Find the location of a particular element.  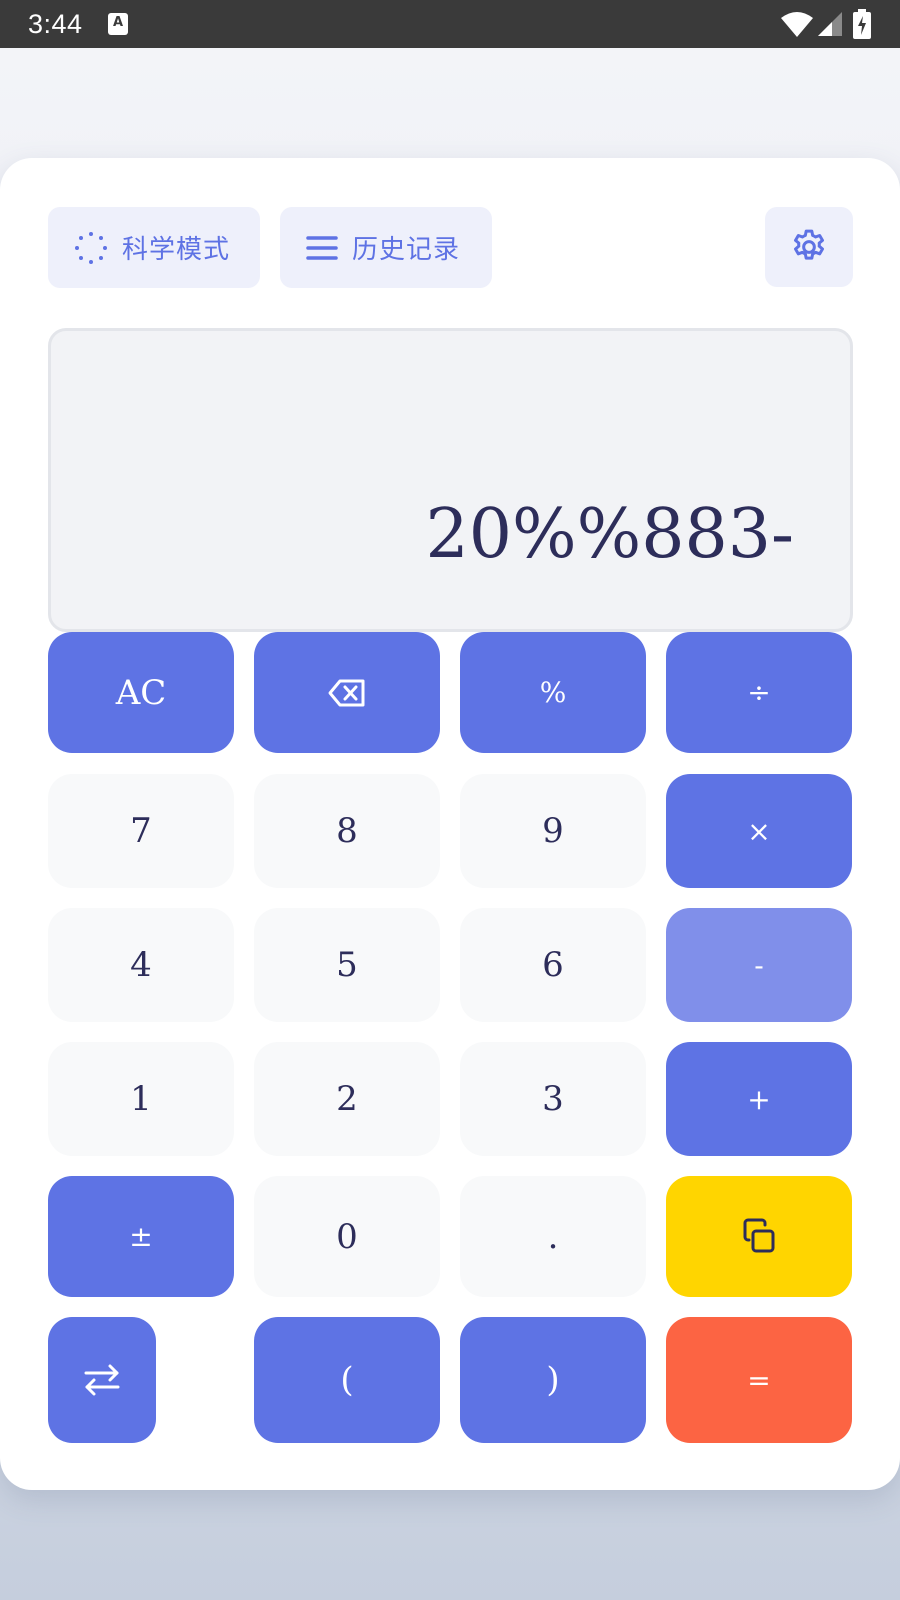

display-expression: 20%%883- is located at coordinates (609, 534).